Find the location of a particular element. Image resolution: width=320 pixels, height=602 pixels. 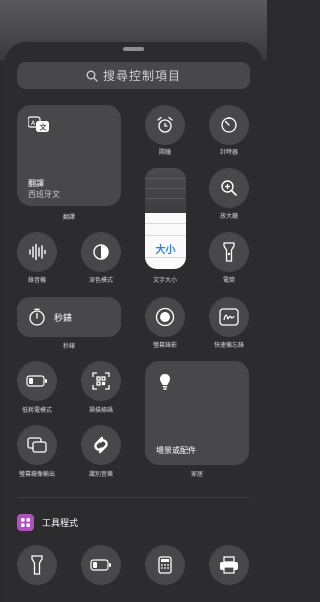

shazam-icon is located at coordinates (101, 445).